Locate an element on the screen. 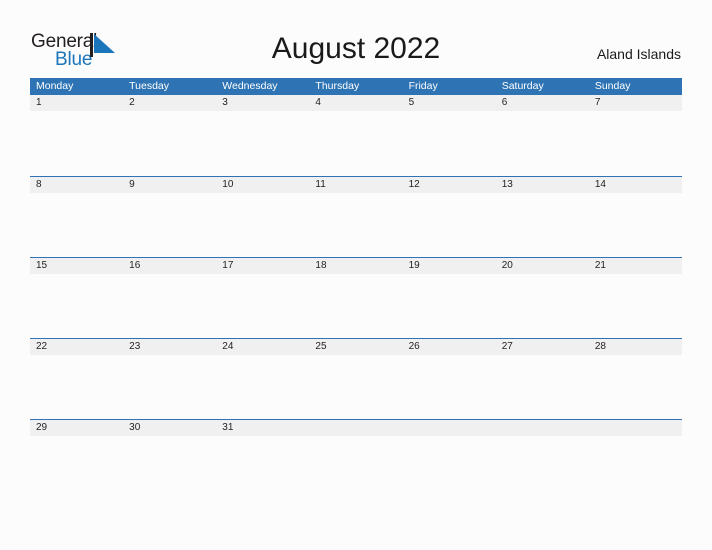 The height and width of the screenshot is (550, 712). day-cell: 18 is located at coordinates (355, 266).